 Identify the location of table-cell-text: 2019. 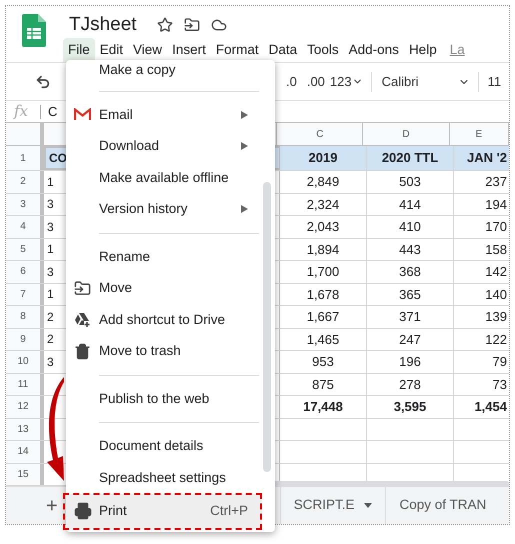
(323, 158).